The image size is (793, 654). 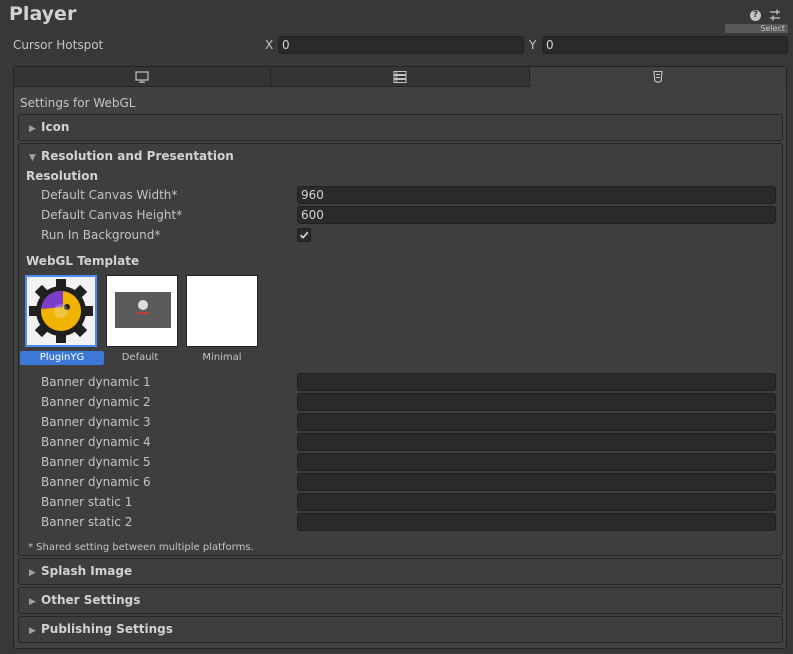 What do you see at coordinates (775, 15) in the screenshot?
I see `presets-icon` at bounding box center [775, 15].